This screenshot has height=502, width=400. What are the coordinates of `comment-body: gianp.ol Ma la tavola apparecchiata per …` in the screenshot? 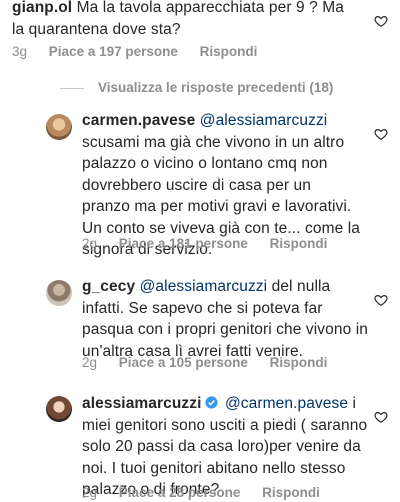 It's located at (182, 20).